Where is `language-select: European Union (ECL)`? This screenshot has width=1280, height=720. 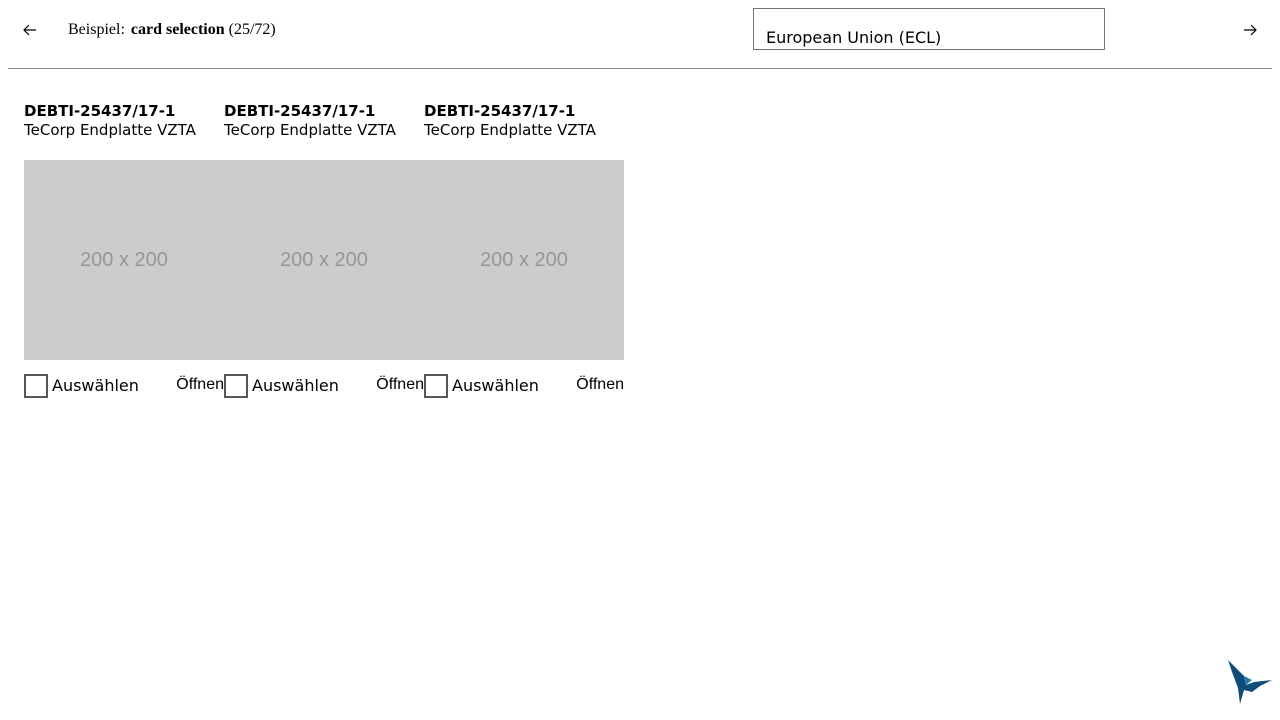 language-select: European Union (ECL) is located at coordinates (929, 29).